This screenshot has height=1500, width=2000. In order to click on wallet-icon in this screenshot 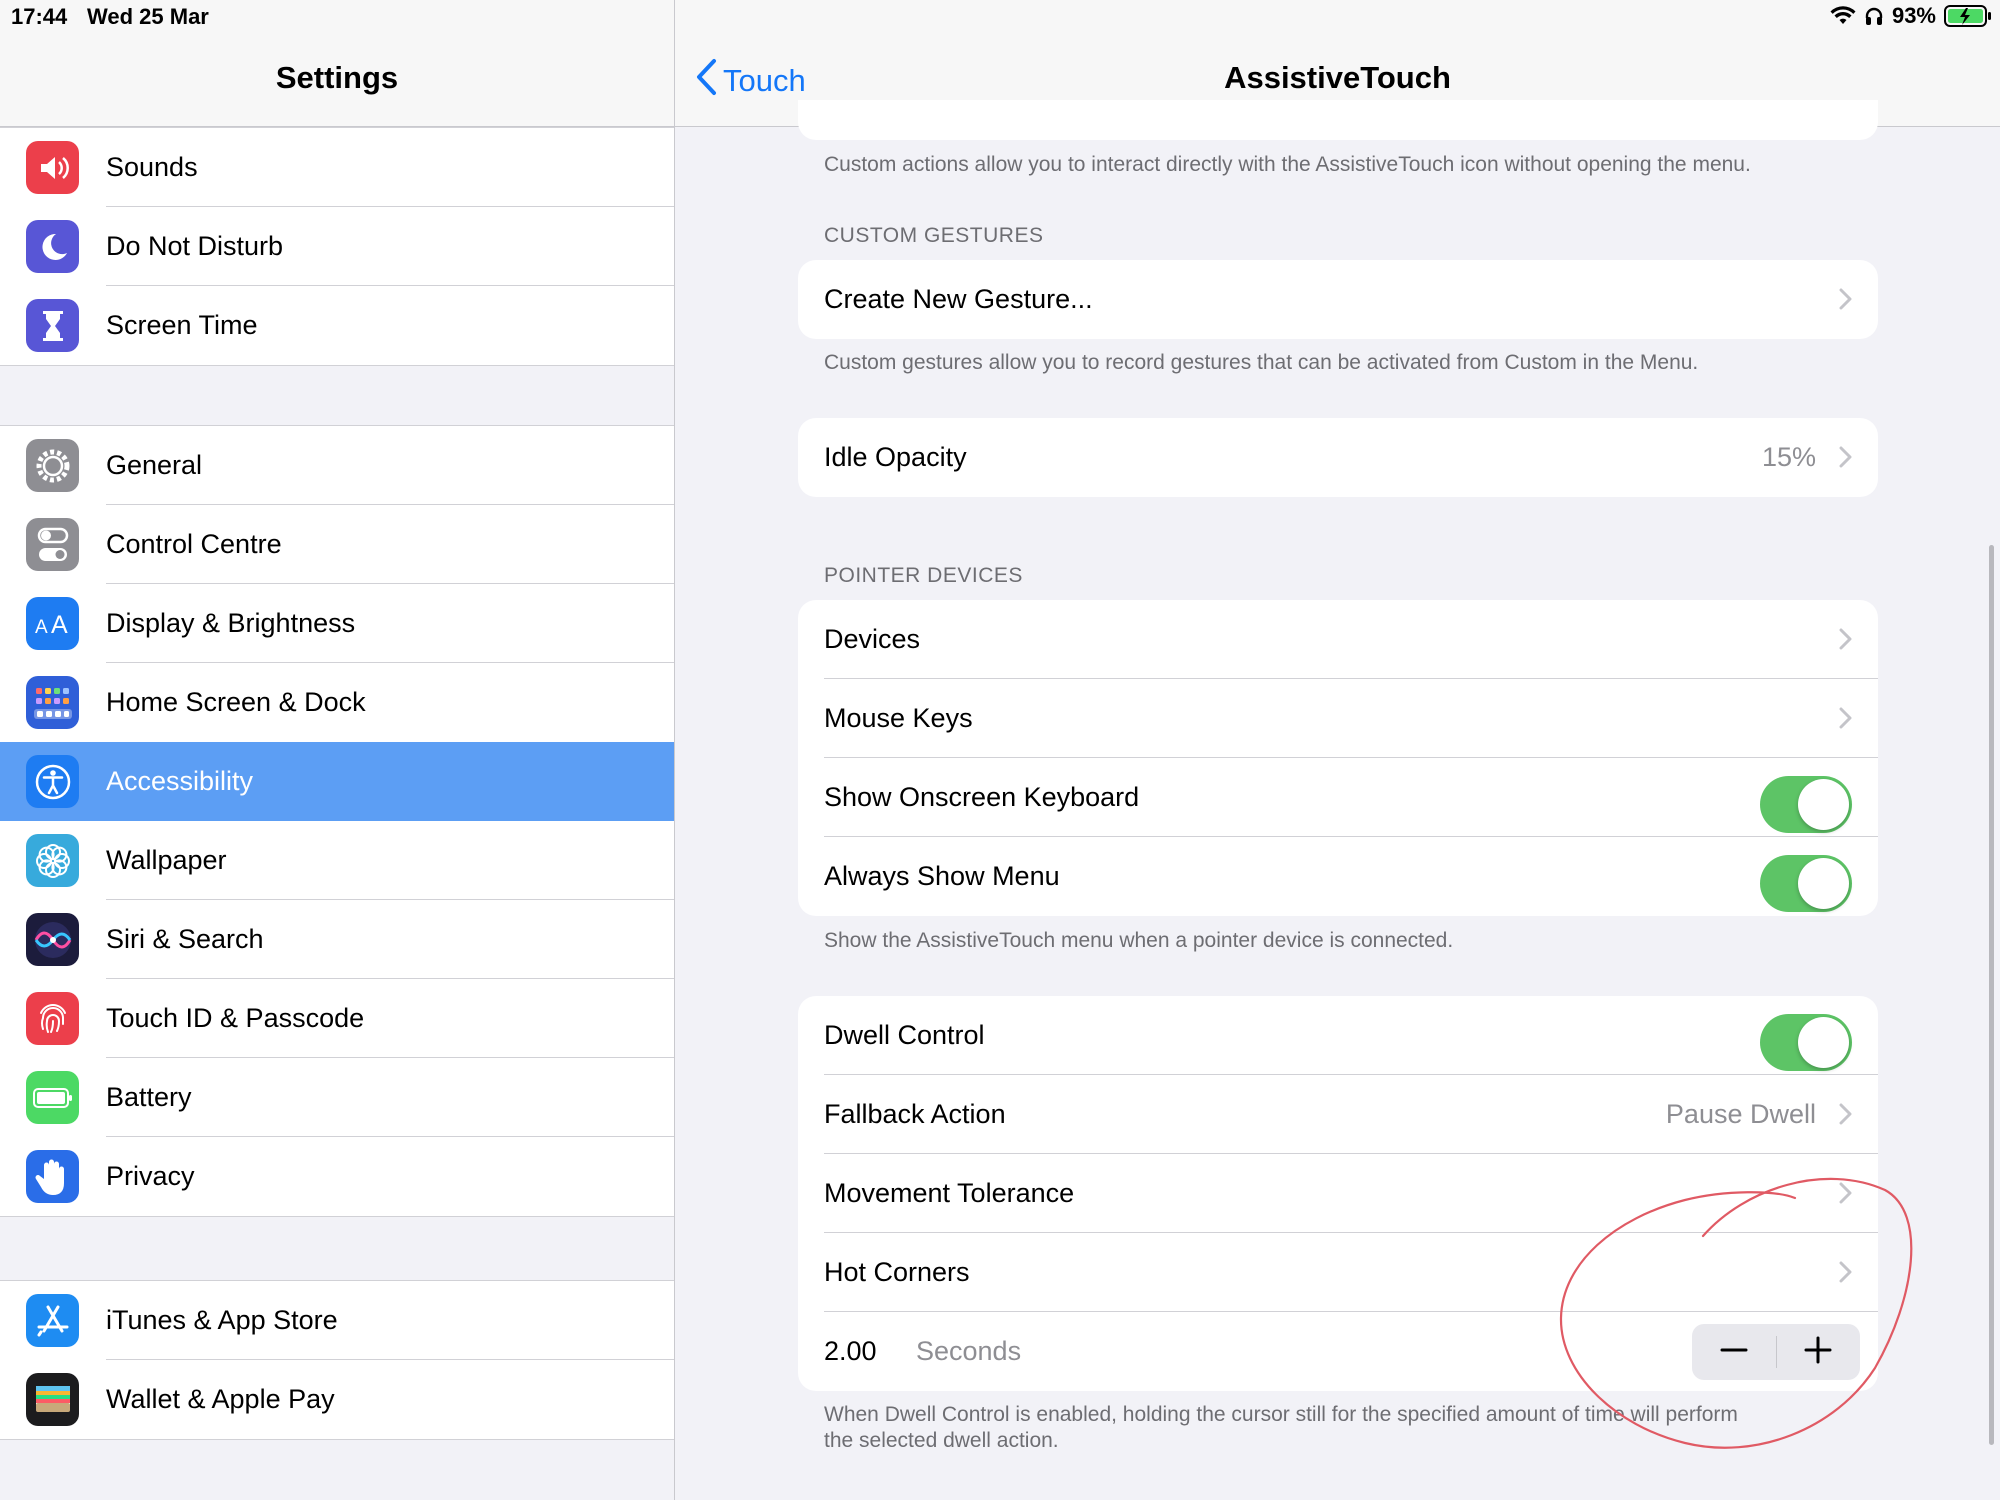, I will do `click(52, 1399)`.